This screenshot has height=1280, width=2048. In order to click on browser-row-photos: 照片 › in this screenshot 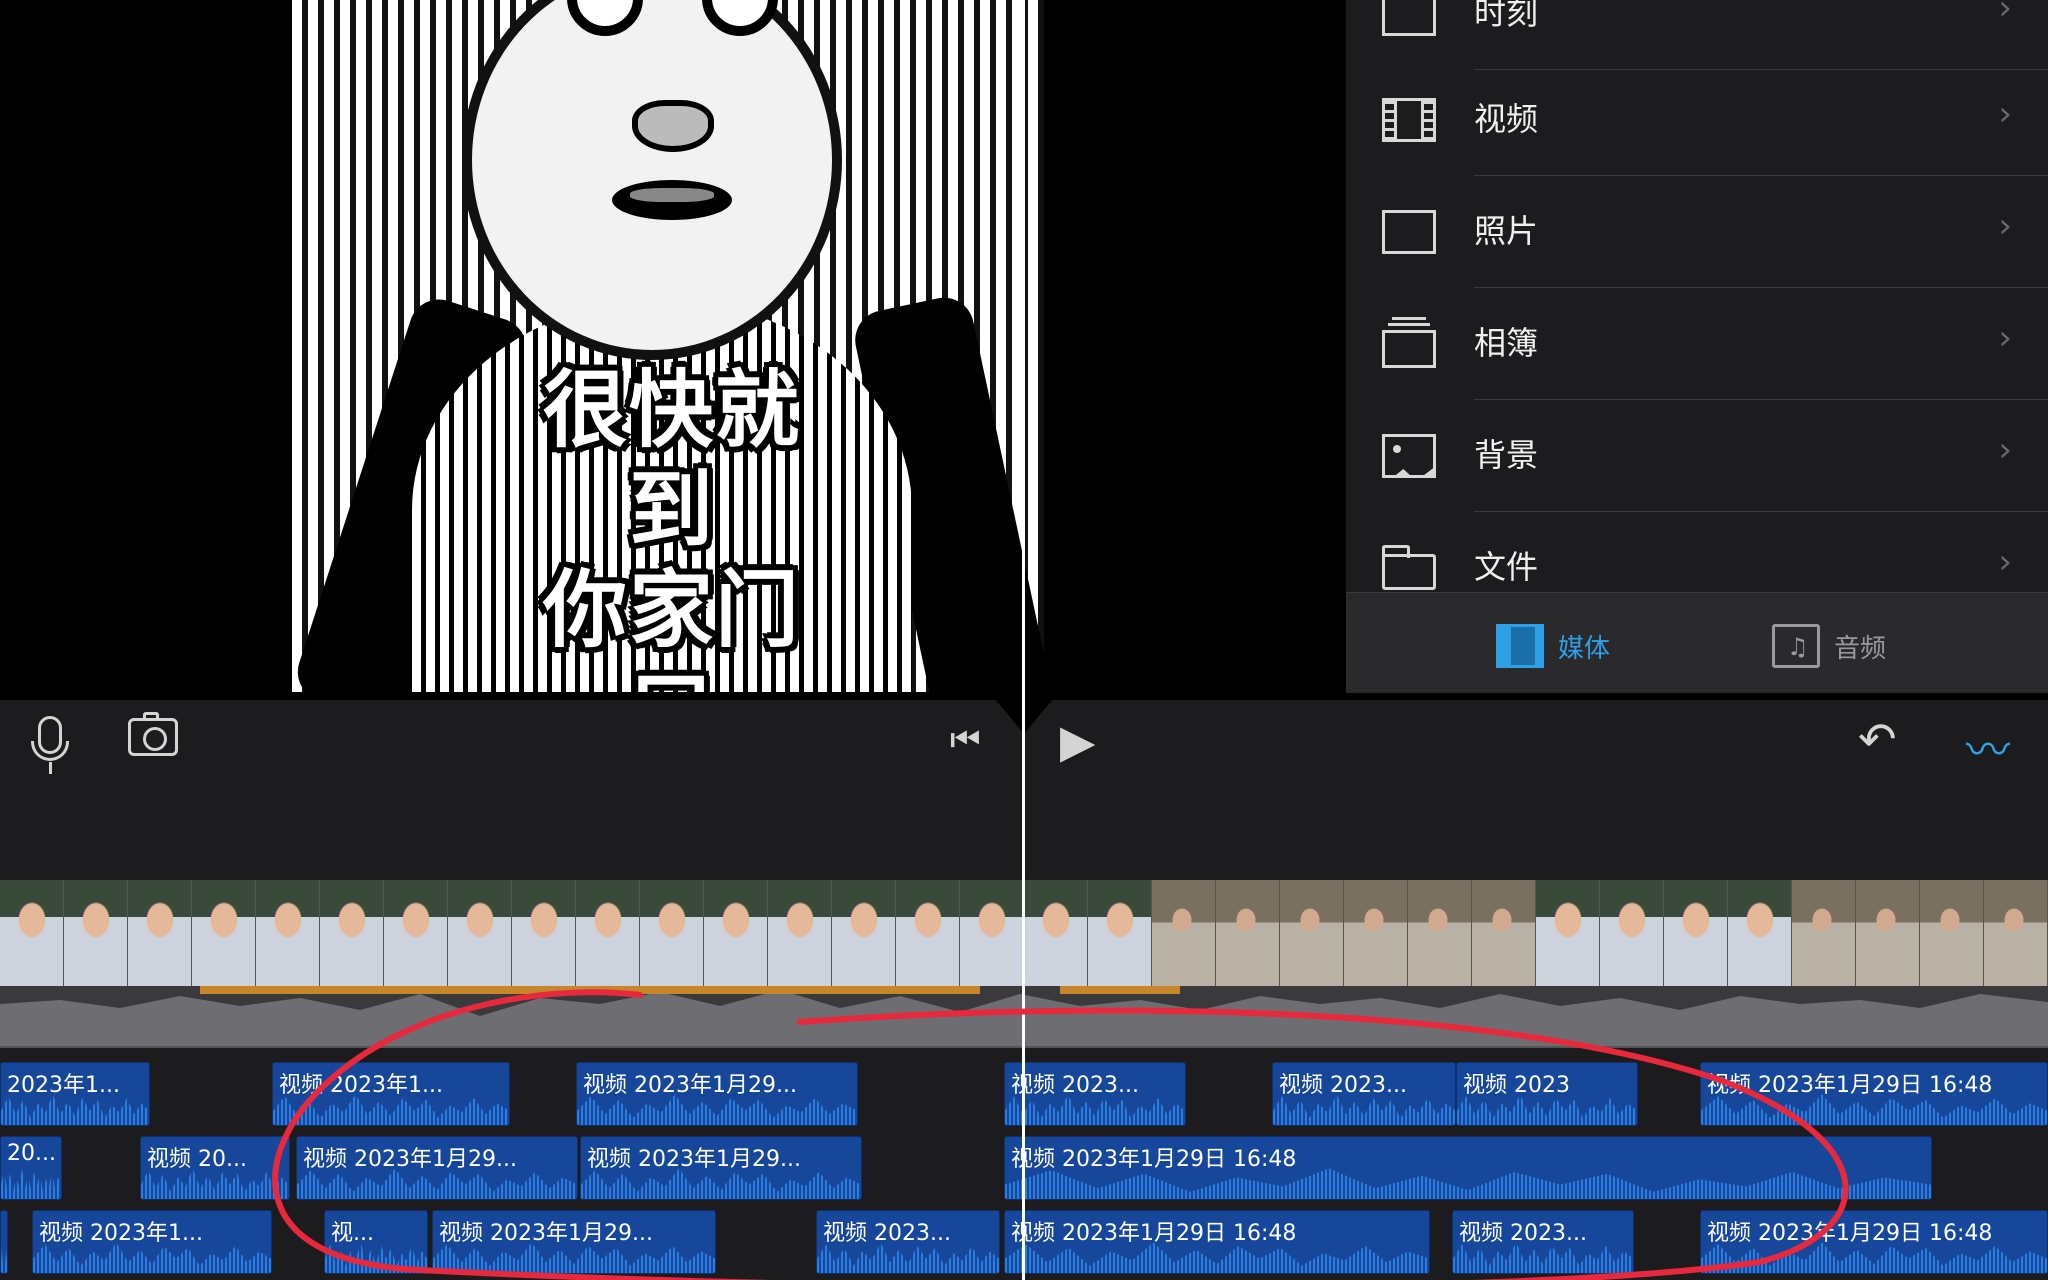, I will do `click(1697, 232)`.